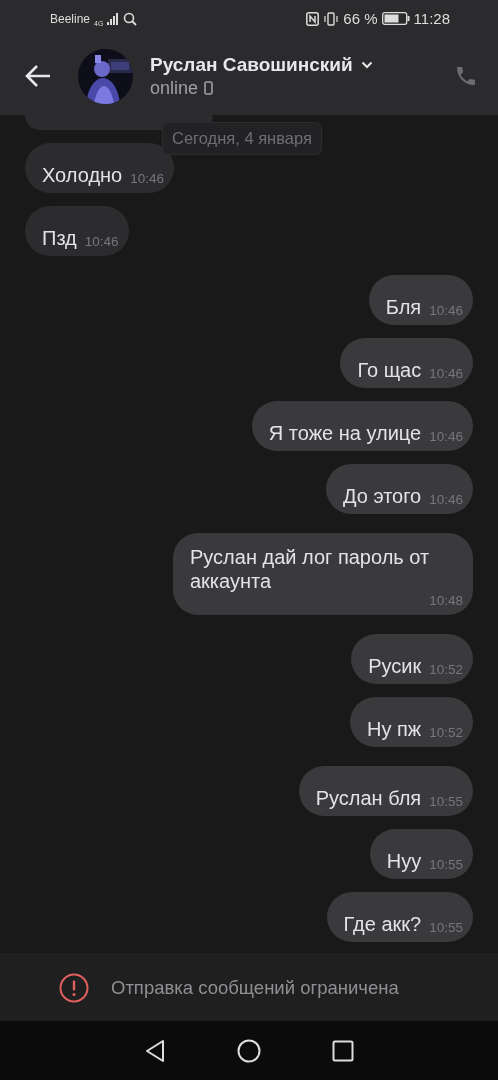  Describe the element at coordinates (310, 569) in the screenshot. I see `message-text: Руслан дай лог пароль от аккаунта` at that location.